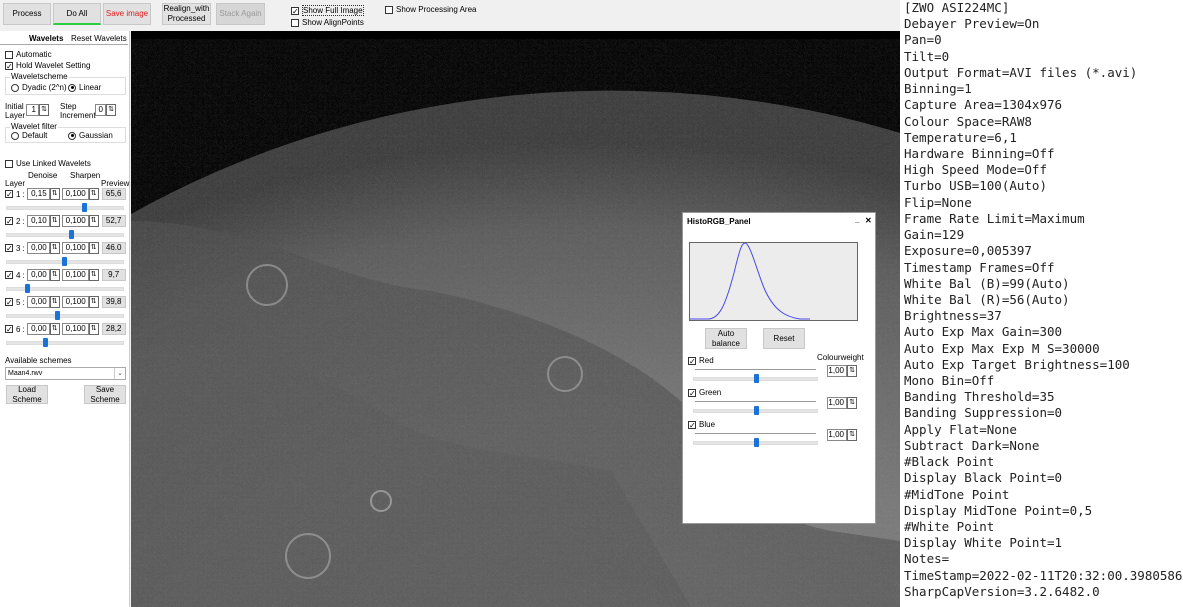 The image size is (1183, 607). Describe the element at coordinates (46, 38) in the screenshot. I see `tab-wavelets: Wavelets` at that location.